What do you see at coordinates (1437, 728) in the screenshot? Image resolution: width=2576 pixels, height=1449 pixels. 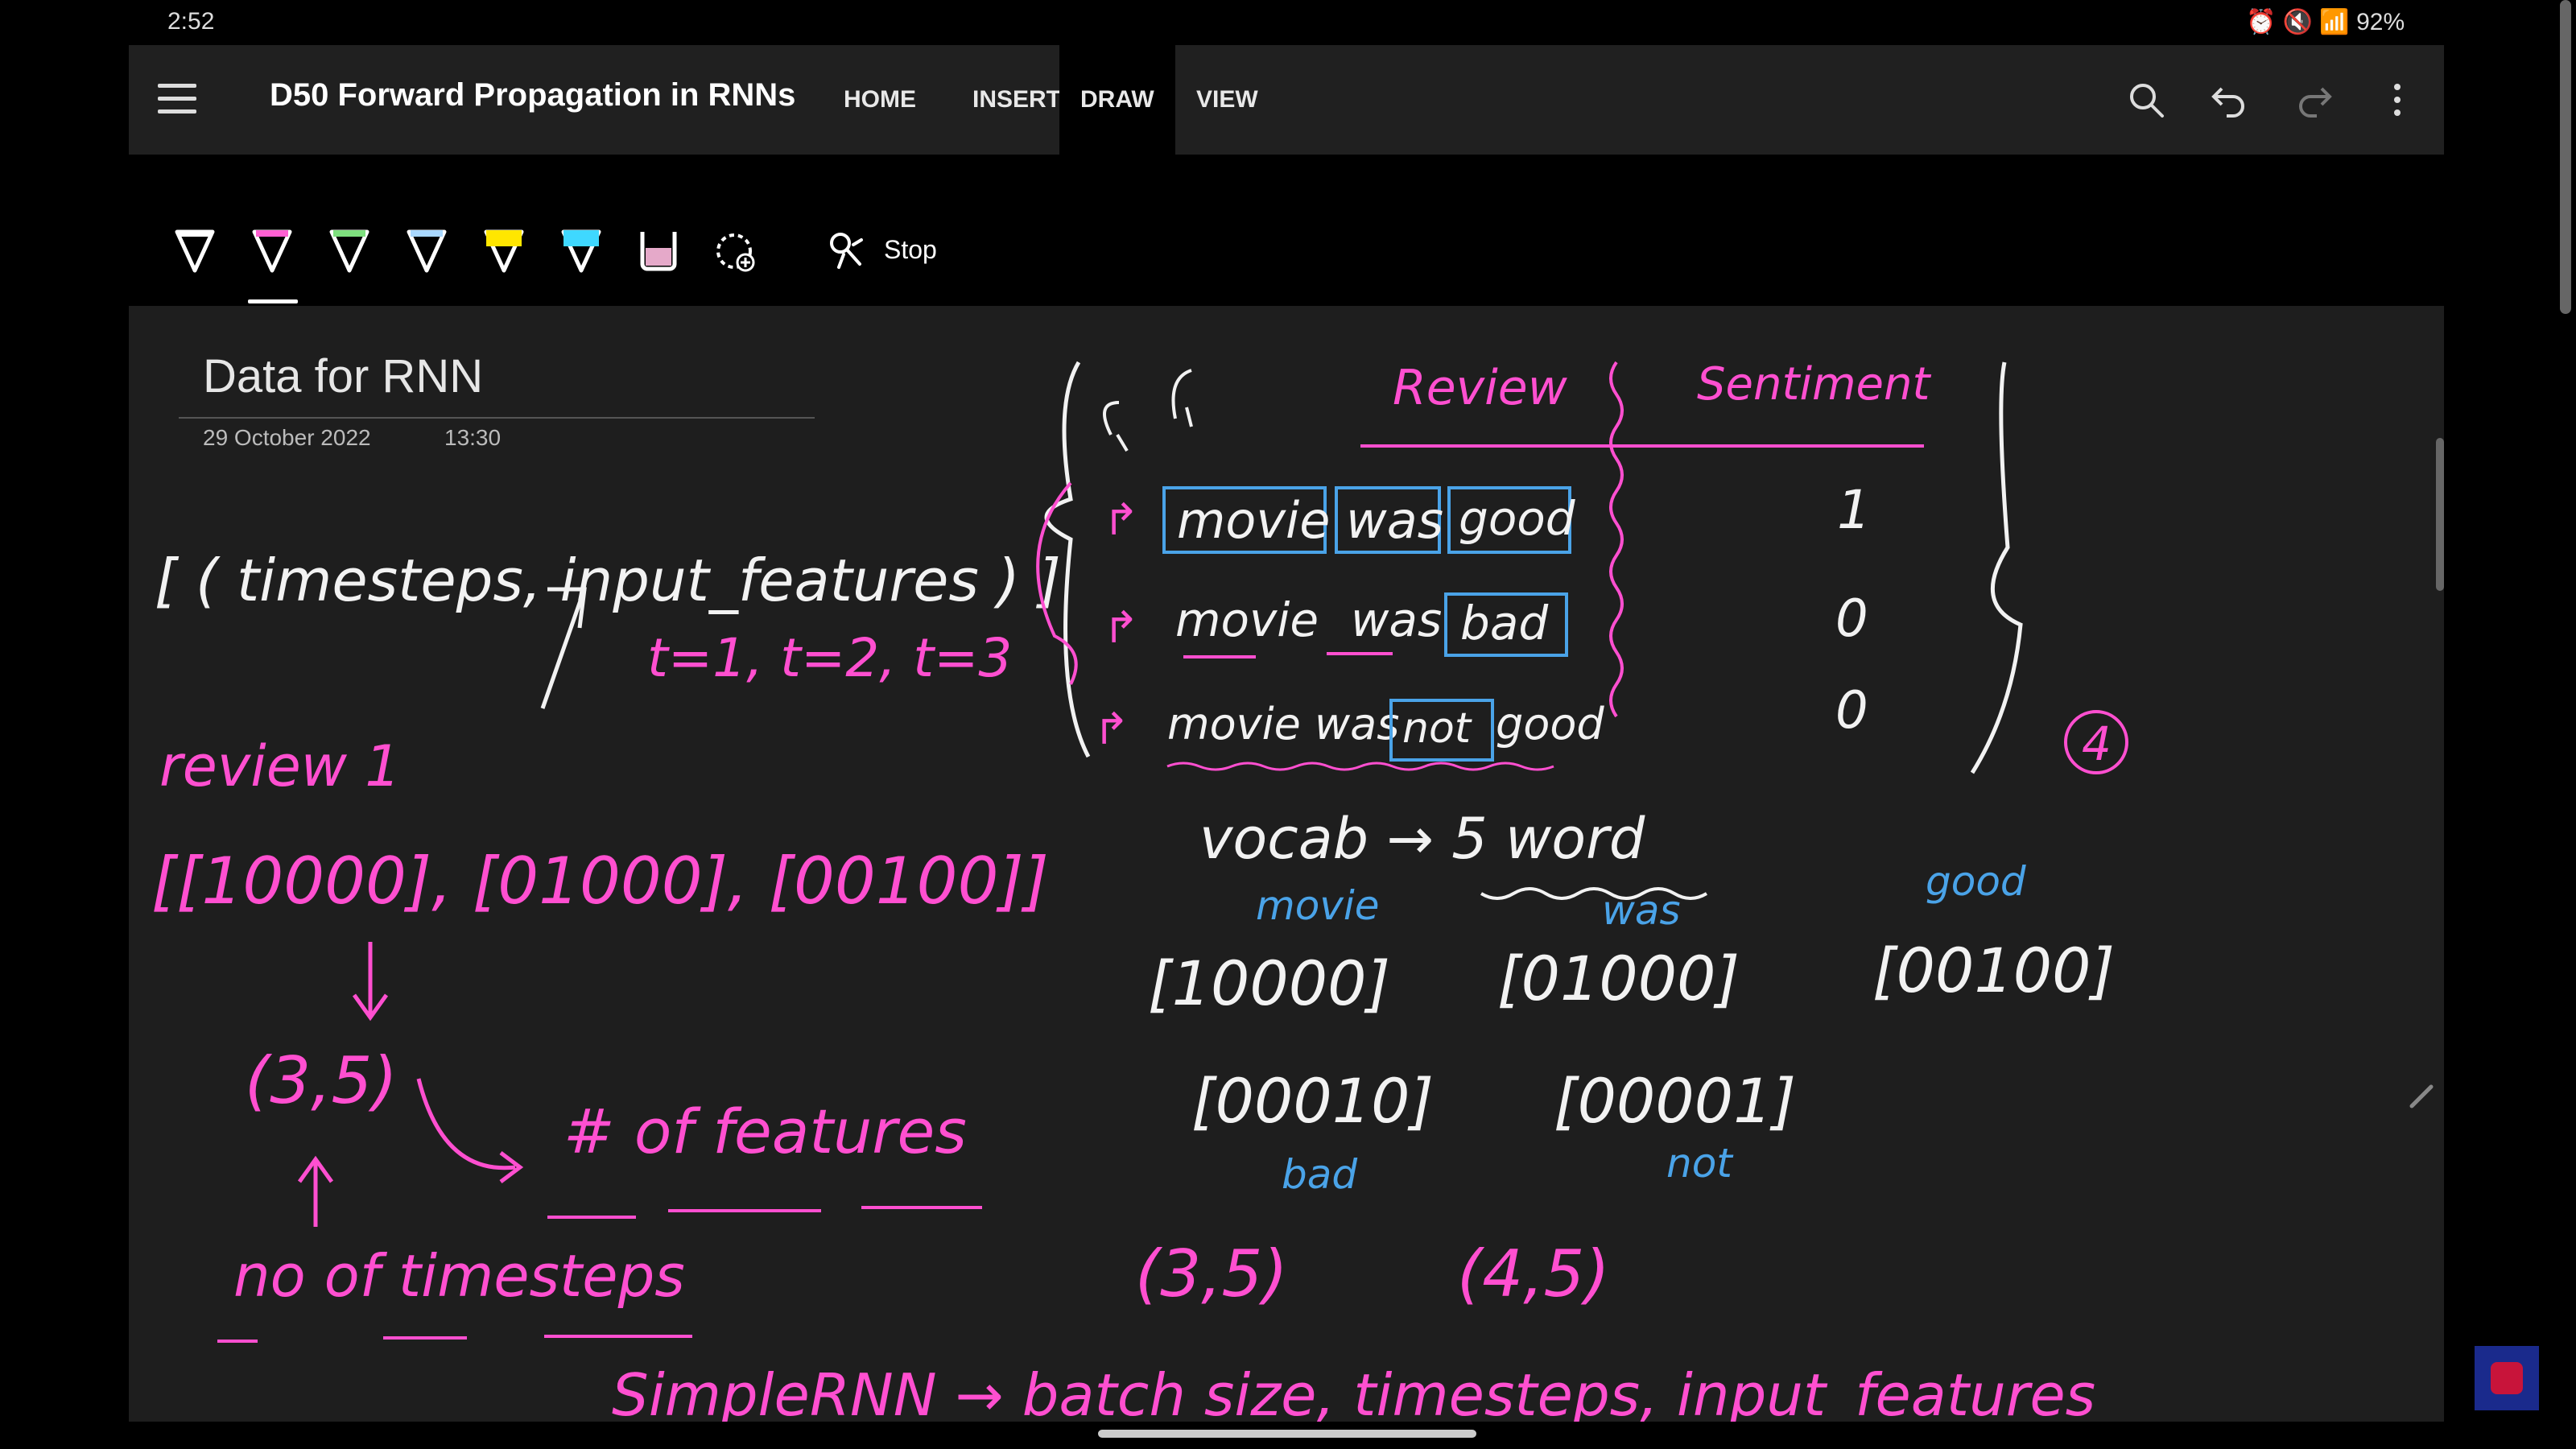 I see `ink-row3-word2: not` at bounding box center [1437, 728].